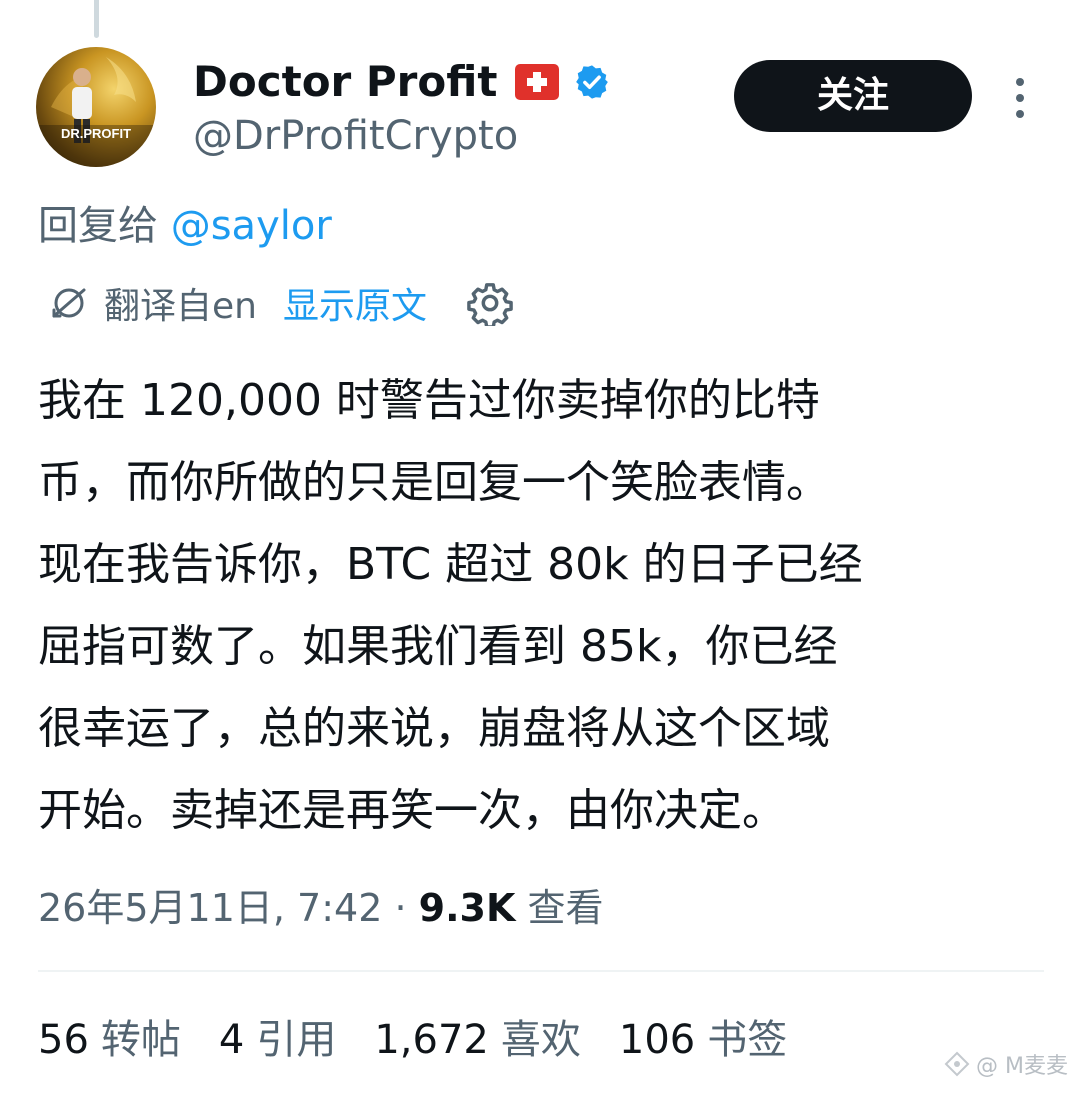 The image size is (1080, 1096). What do you see at coordinates (565, 908) in the screenshot?
I see `views-label: 查看` at bounding box center [565, 908].